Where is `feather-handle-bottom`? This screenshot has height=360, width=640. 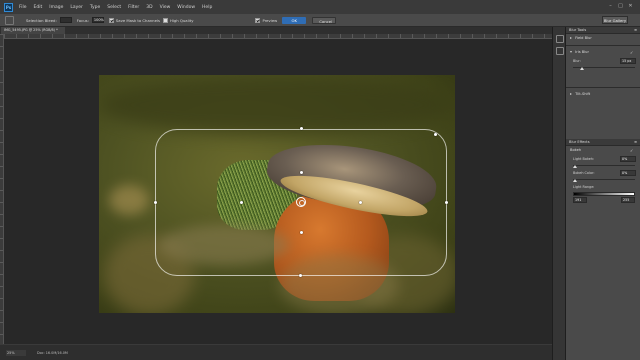 feather-handle-bottom is located at coordinates (301, 232).